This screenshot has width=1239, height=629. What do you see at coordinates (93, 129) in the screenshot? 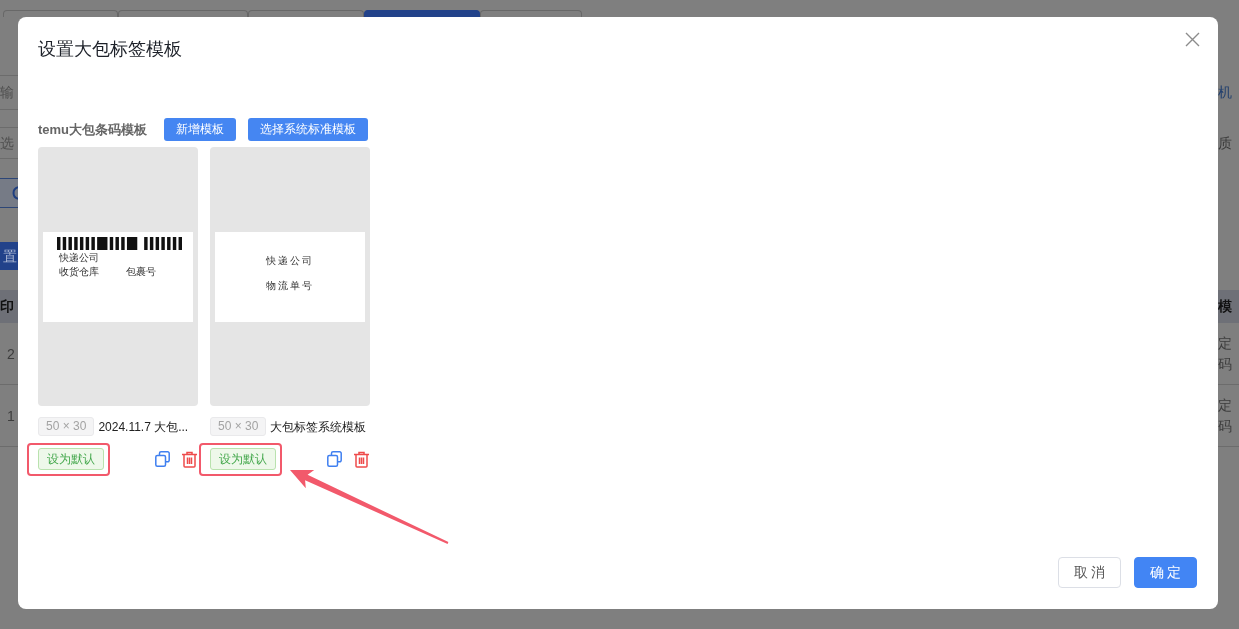
I see `section-title: temu大包条码模板` at bounding box center [93, 129].